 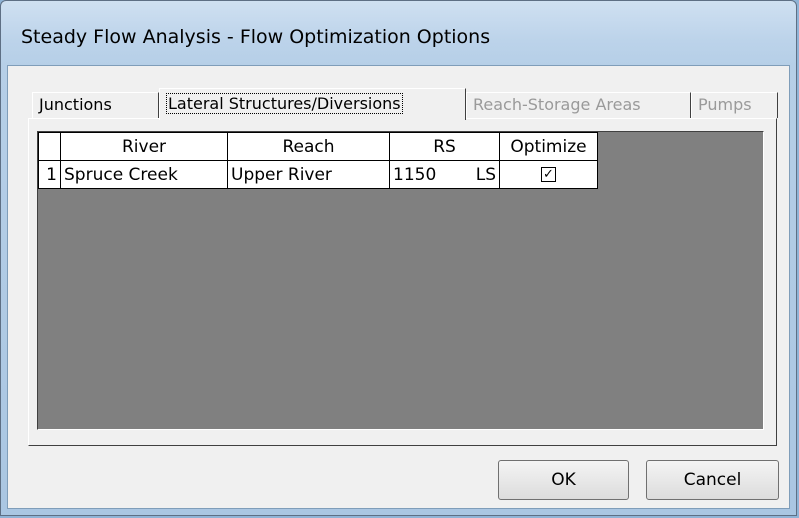 What do you see at coordinates (712, 480) in the screenshot?
I see `cancel-button: Cancel` at bounding box center [712, 480].